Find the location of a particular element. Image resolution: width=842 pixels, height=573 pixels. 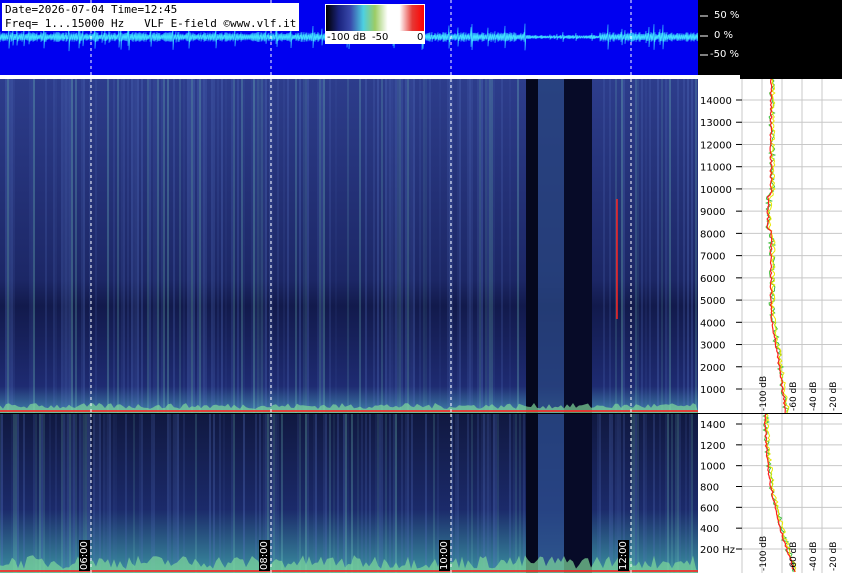

freq-tick-label: 200 Hz is located at coordinates (717, 550).